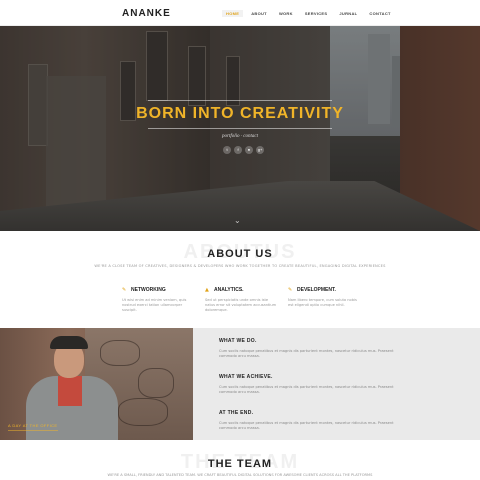 The width and height of the screenshot is (480, 480). I want to click on menu-item-contact: CONTACT, so click(379, 13).